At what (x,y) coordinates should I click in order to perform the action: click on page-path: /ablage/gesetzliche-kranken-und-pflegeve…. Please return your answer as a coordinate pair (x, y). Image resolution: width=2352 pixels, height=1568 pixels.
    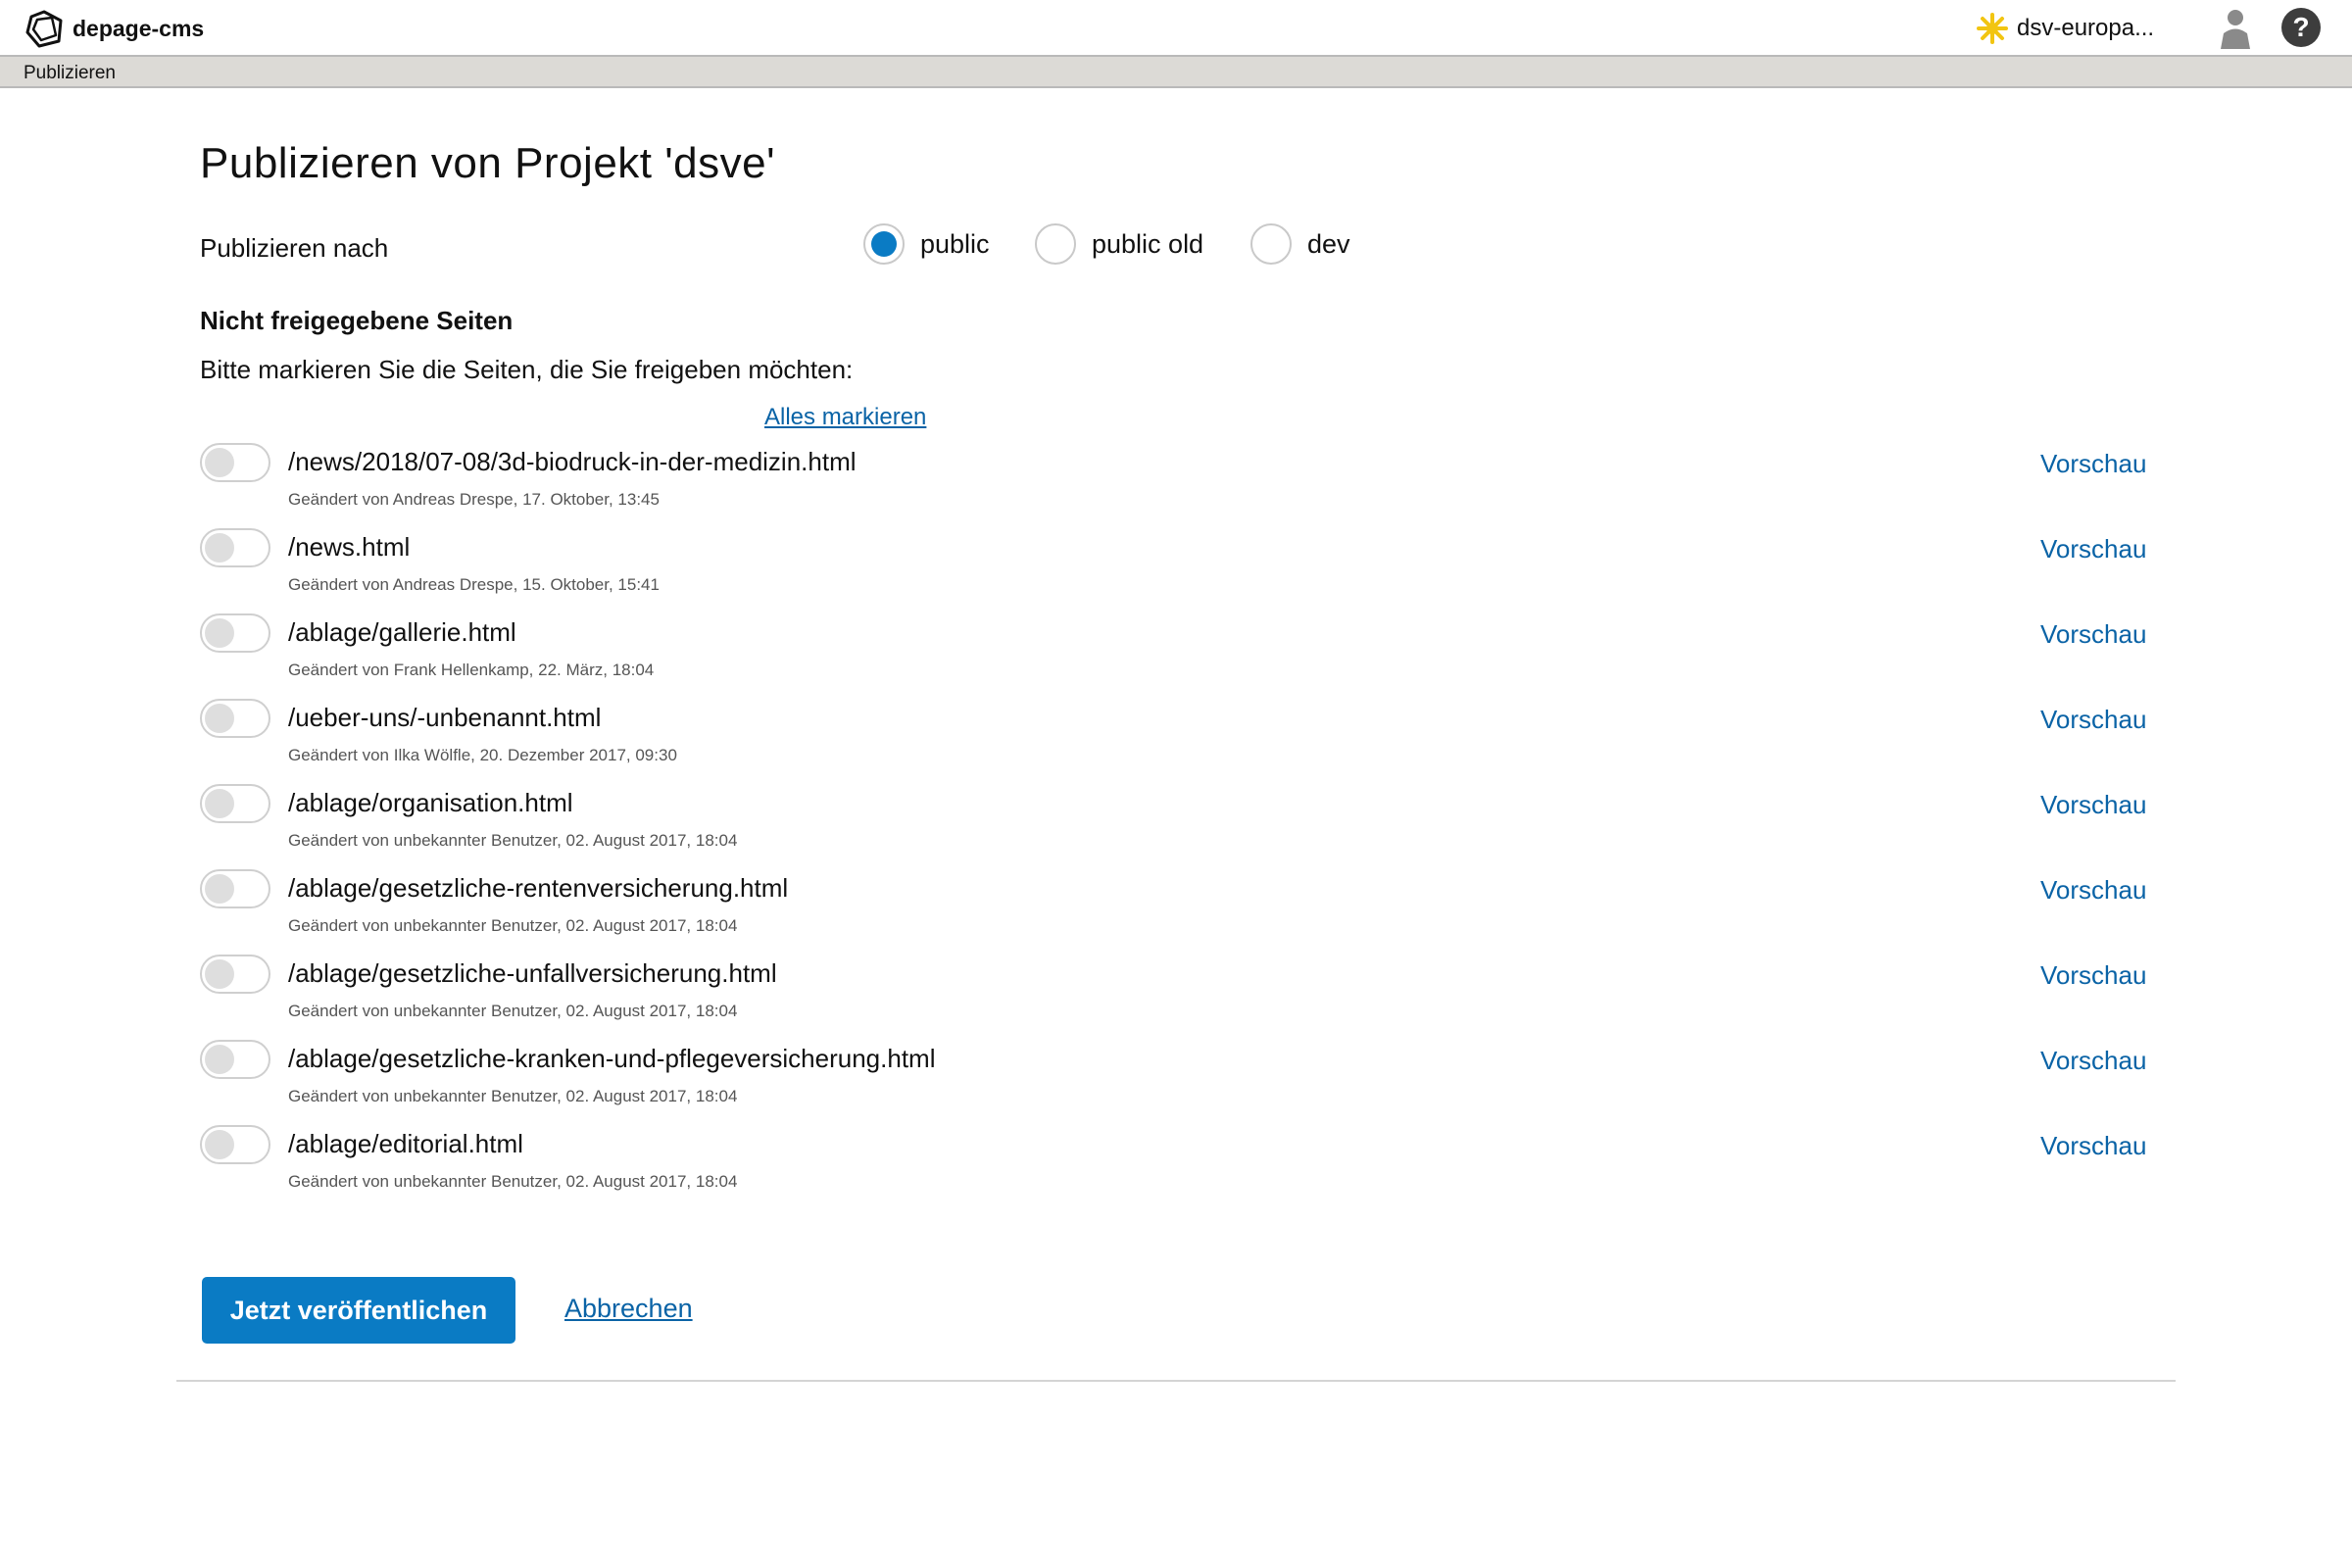
    Looking at the image, I should click on (612, 1058).